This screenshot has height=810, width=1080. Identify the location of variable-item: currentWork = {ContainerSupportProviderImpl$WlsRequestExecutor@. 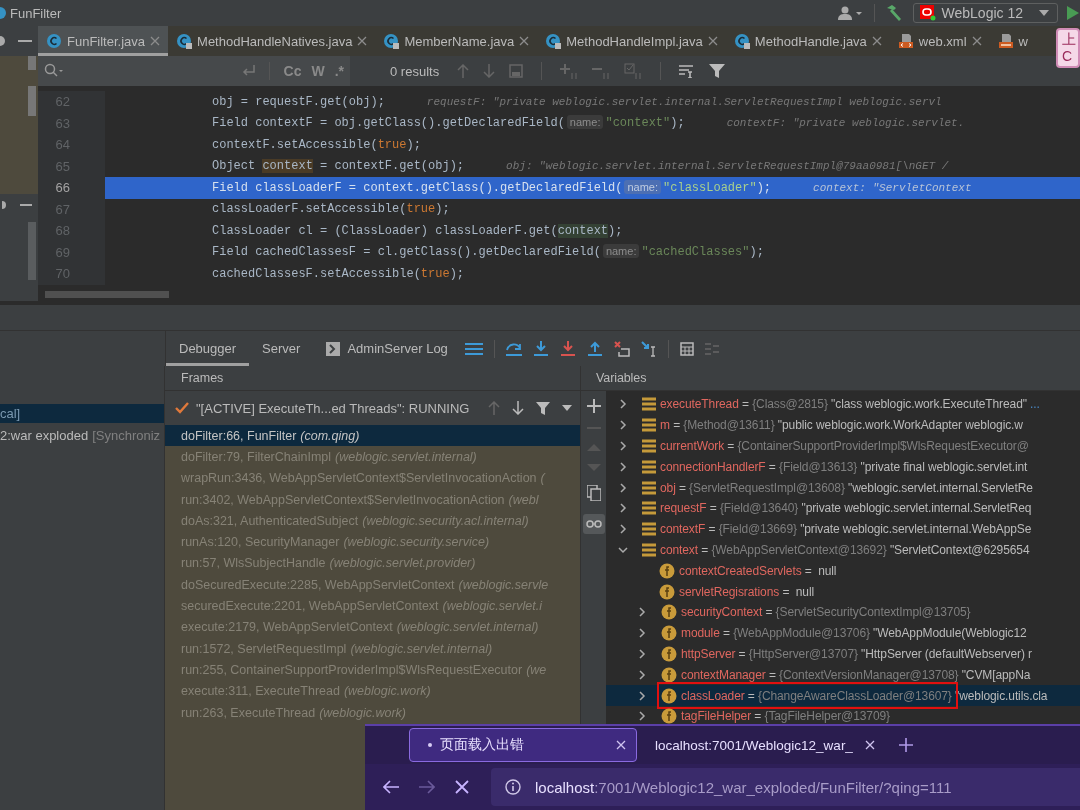
(843, 446).